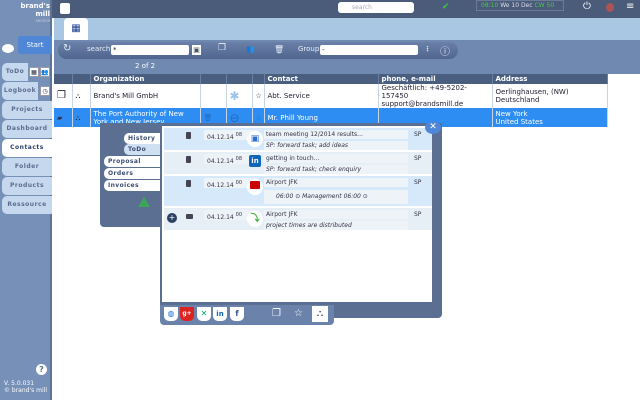 The image size is (640, 400). I want to click on sidebar-item-dashboard: Dashboard, so click(27, 129).